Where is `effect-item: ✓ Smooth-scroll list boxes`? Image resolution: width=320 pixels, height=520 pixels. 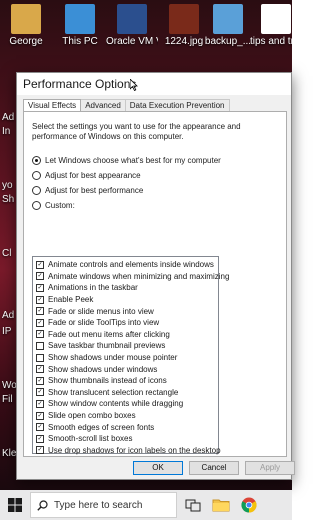 effect-item: ✓ Smooth-scroll list boxes is located at coordinates (125, 439).